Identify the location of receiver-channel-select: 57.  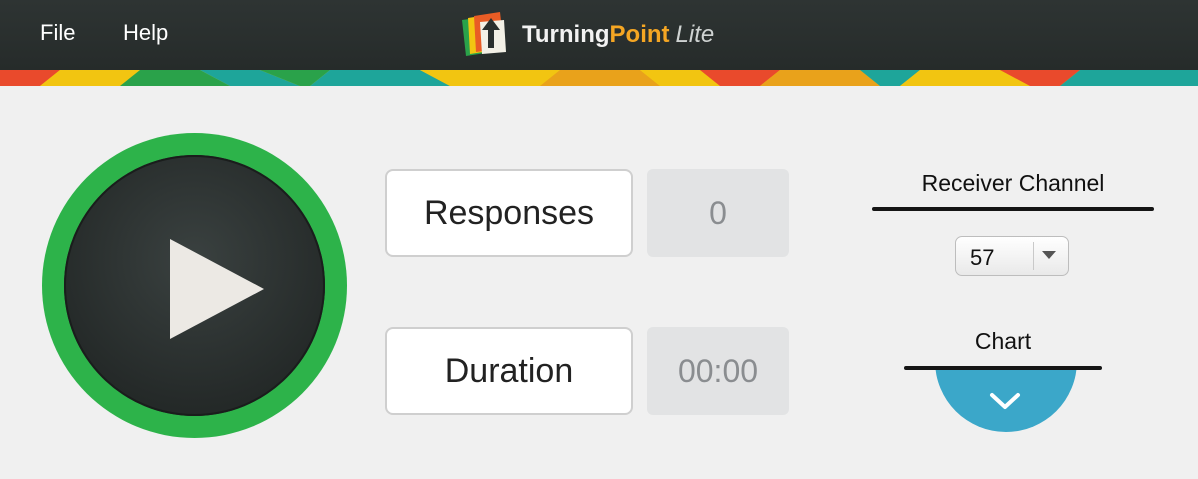
(1012, 256).